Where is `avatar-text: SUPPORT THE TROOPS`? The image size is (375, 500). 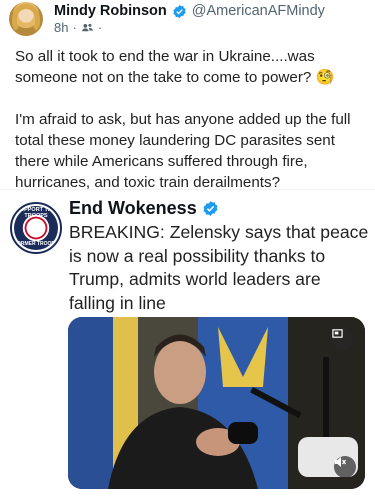 avatar-text: SUPPORT THE TROOPS is located at coordinates (36, 213).